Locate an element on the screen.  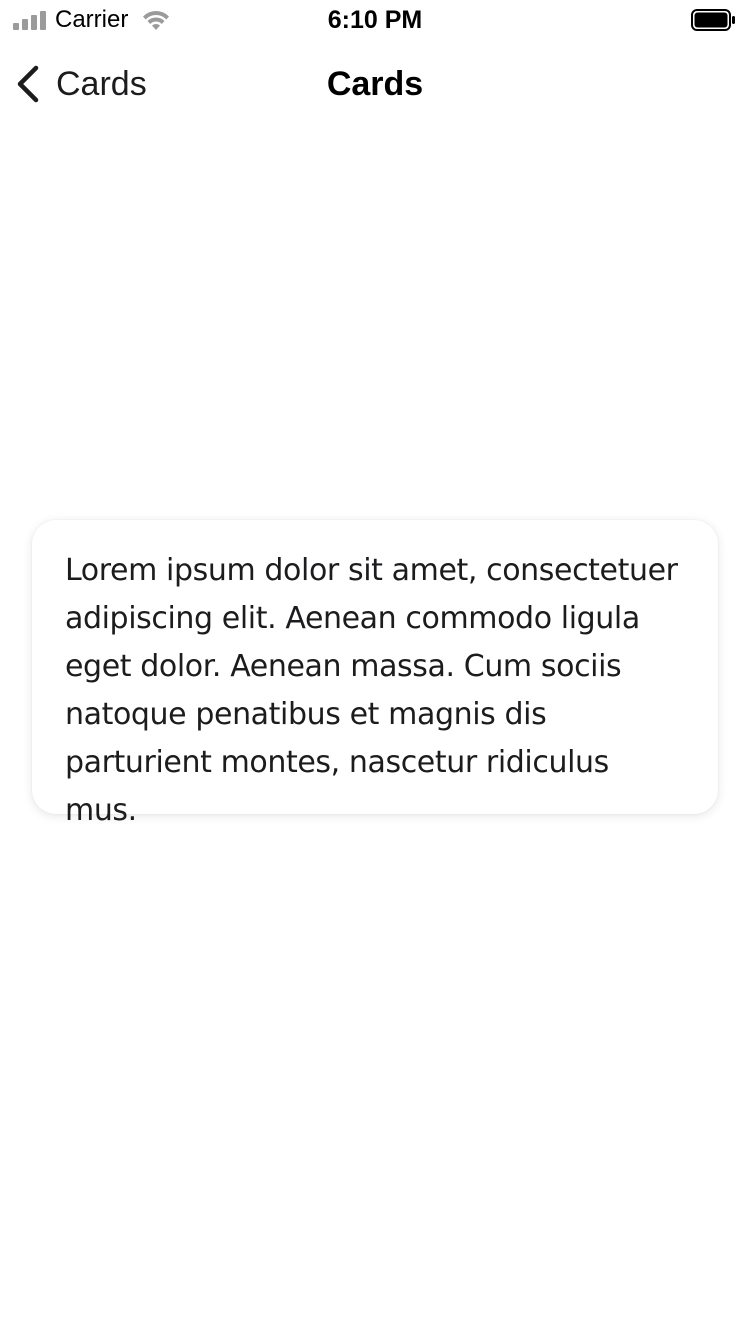
page-title: Cards is located at coordinates (375, 84).